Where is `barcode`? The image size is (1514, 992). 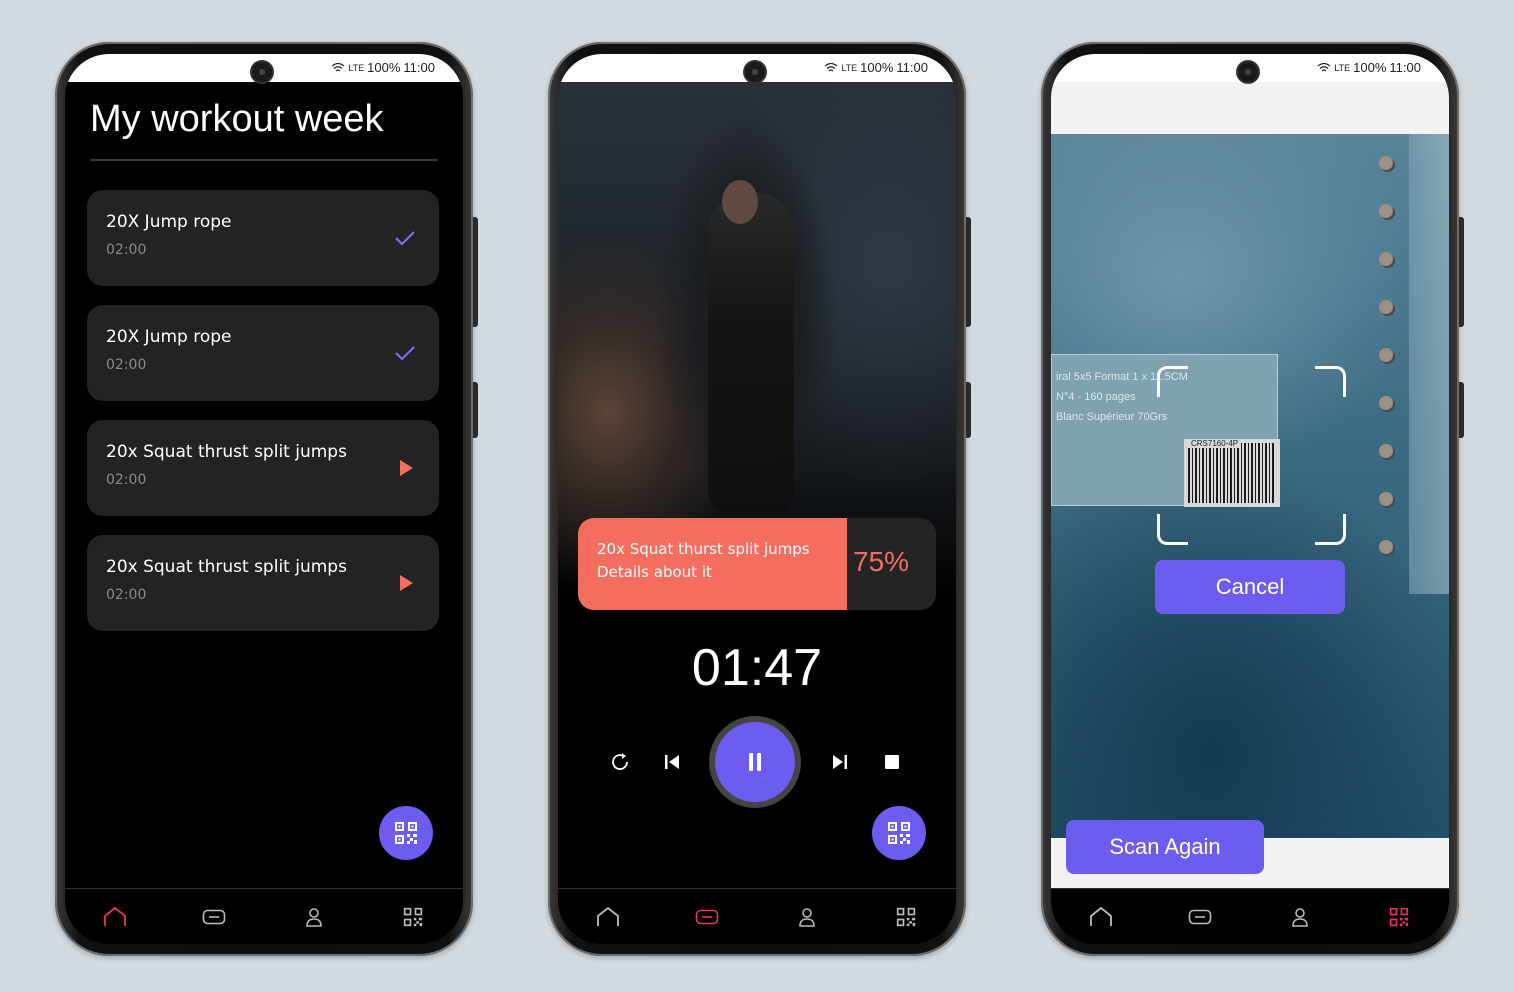 barcode is located at coordinates (1232, 473).